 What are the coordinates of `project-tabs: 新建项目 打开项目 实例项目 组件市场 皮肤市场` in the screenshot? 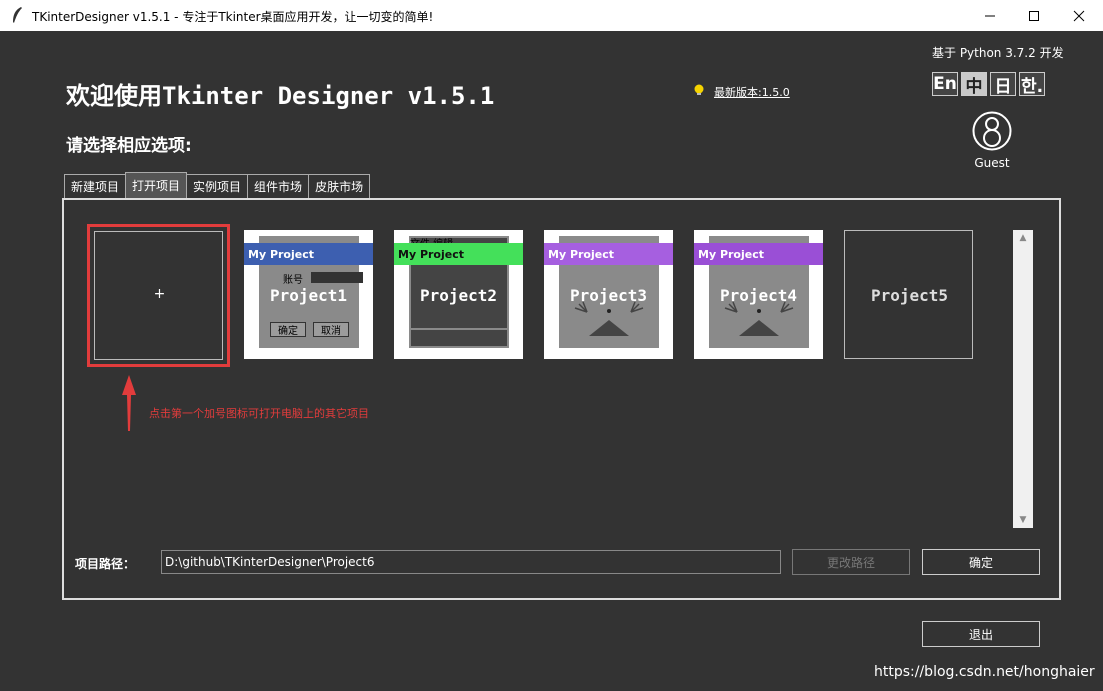 It's located at (217, 185).